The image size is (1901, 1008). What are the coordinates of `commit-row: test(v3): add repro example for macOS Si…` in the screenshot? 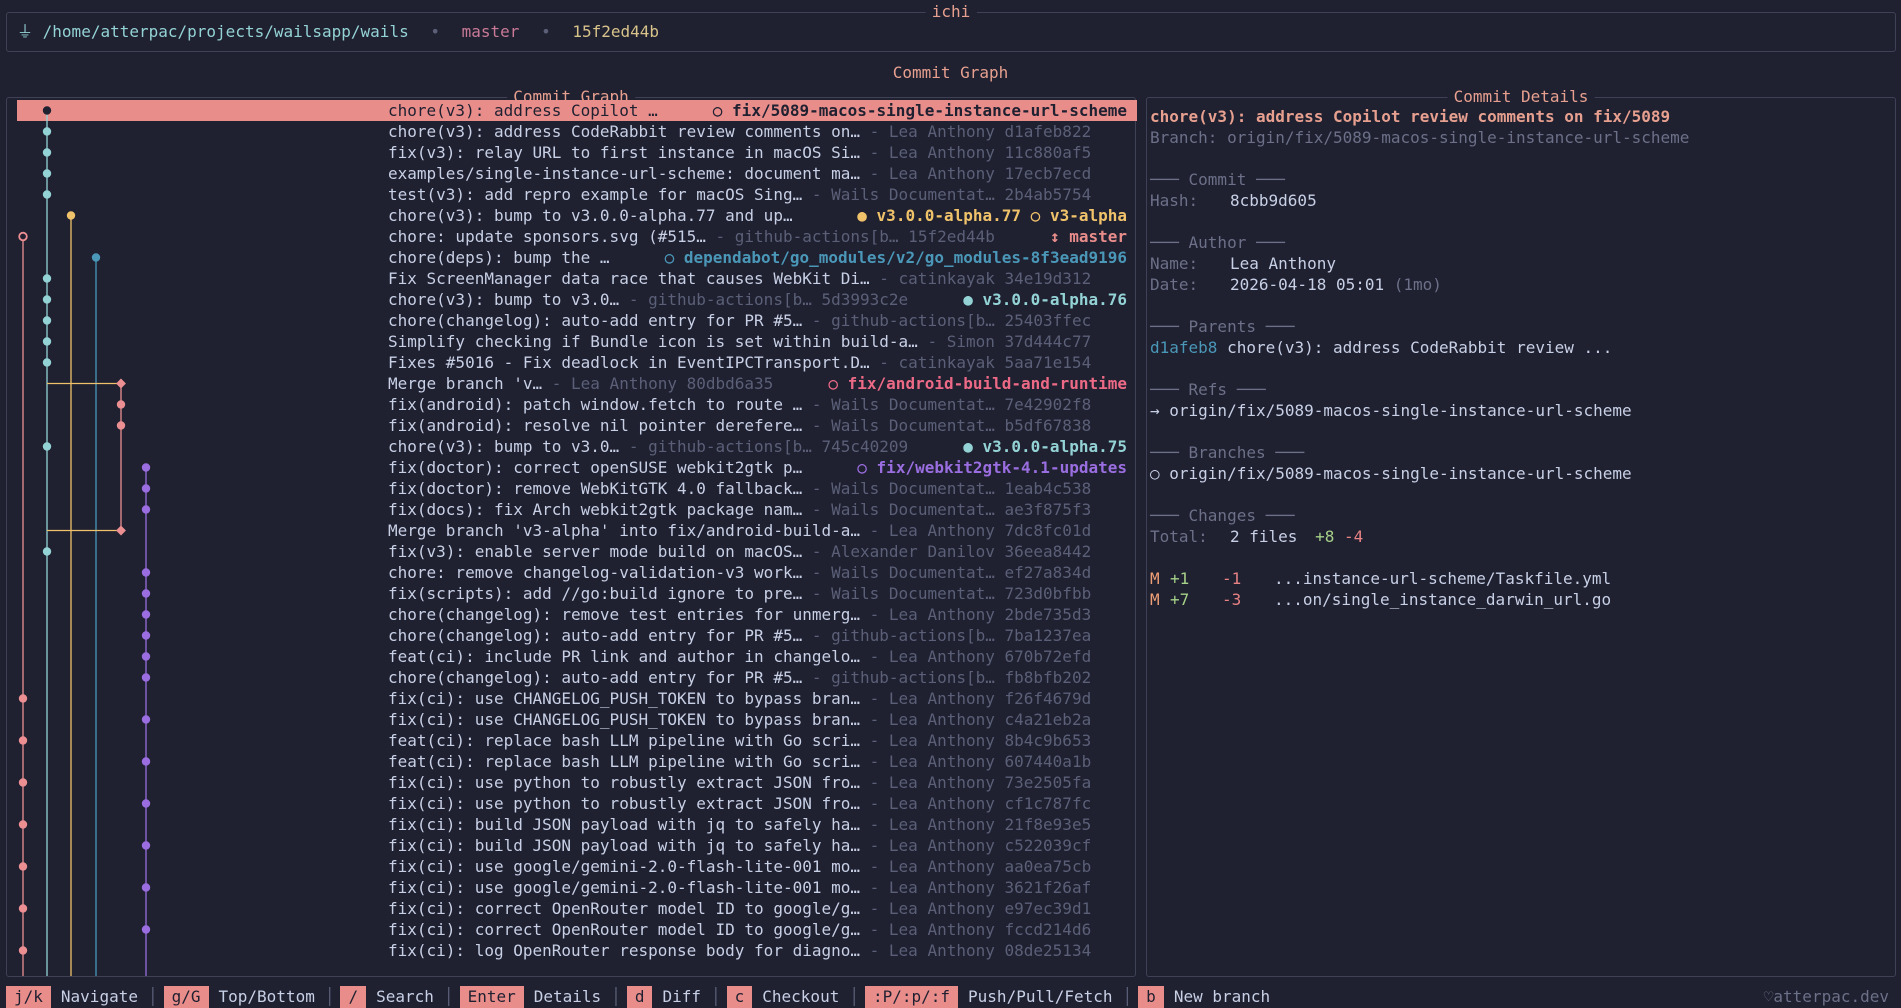 It's located at (577, 194).